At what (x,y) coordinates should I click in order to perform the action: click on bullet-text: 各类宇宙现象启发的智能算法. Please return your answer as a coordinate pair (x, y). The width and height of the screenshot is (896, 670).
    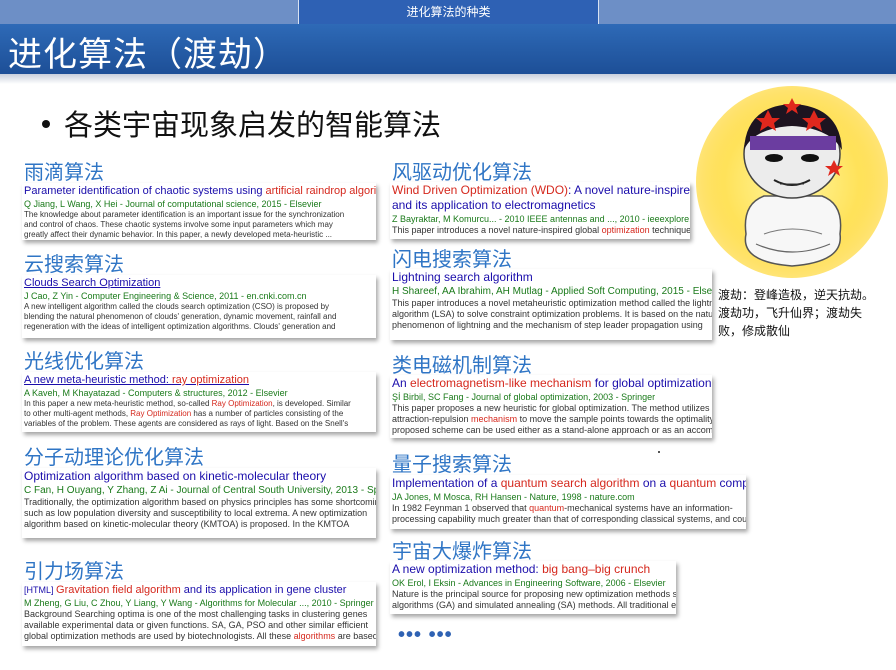
    Looking at the image, I should click on (253, 125).